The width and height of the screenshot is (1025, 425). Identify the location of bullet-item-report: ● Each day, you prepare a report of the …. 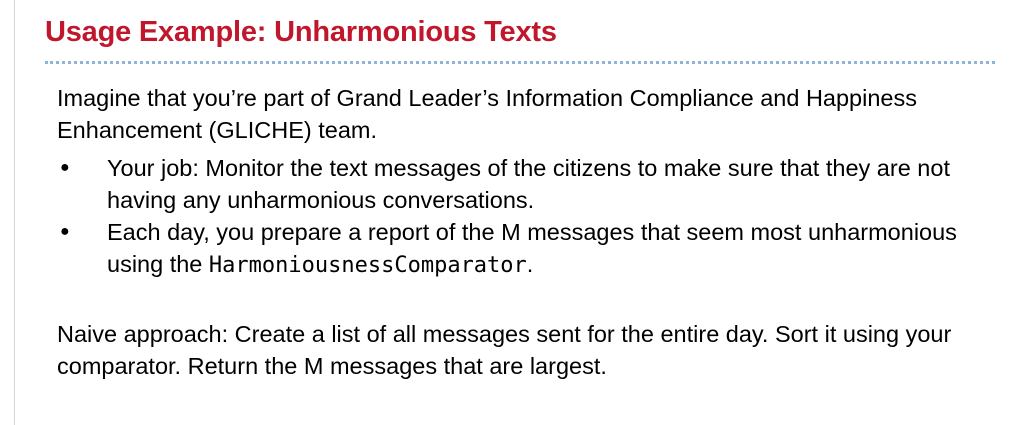
(532, 249).